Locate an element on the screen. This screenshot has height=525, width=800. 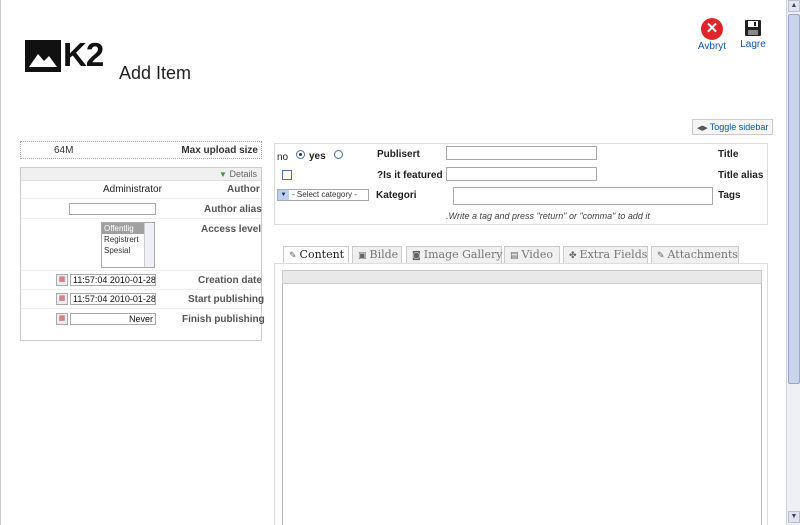
tab-image-gallery: ◙ Image Gallery is located at coordinates (454, 254).